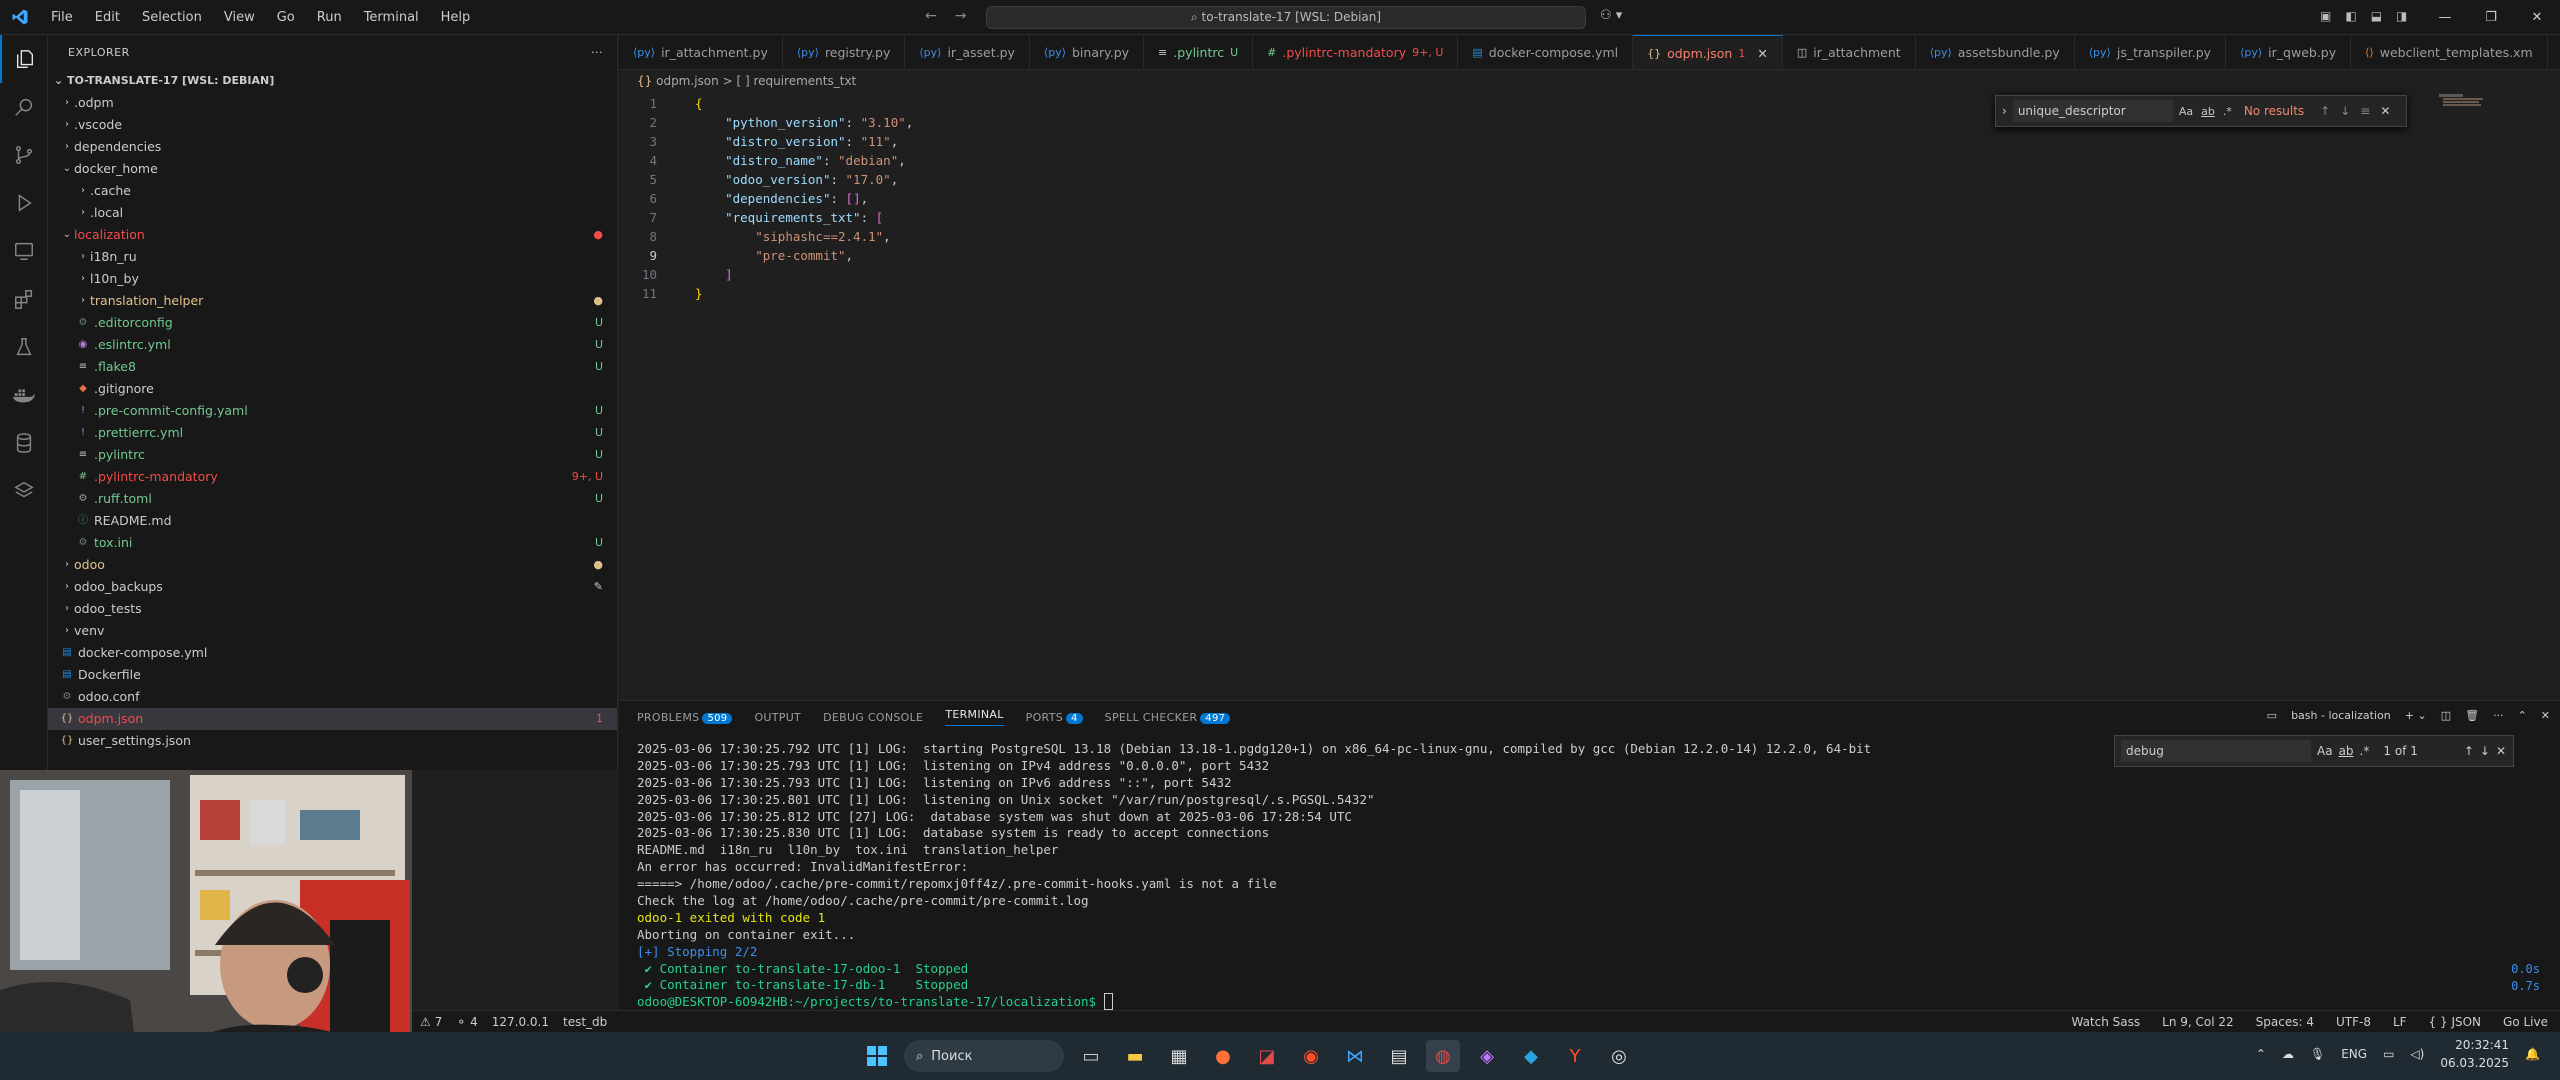 The image size is (2560, 1080). I want to click on code-line: 6 "dependencies": [],, so click(1589, 198).